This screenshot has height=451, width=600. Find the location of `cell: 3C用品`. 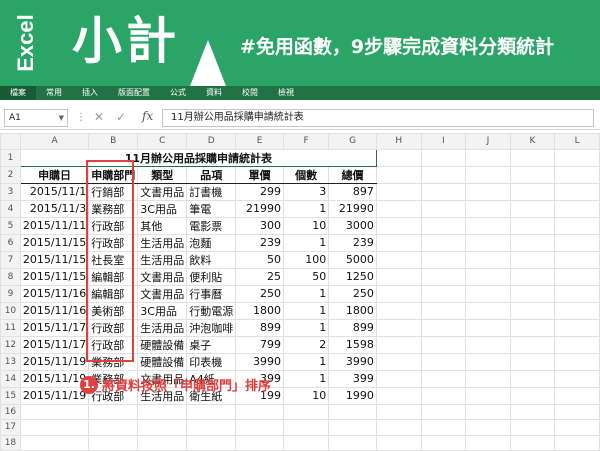

cell: 3C用品 is located at coordinates (162, 310).